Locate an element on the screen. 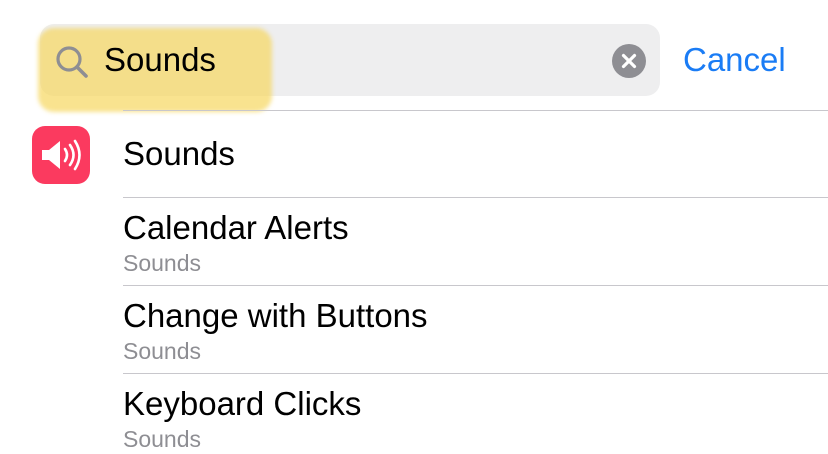  result-title: Keyboard Clicks is located at coordinates (242, 403).